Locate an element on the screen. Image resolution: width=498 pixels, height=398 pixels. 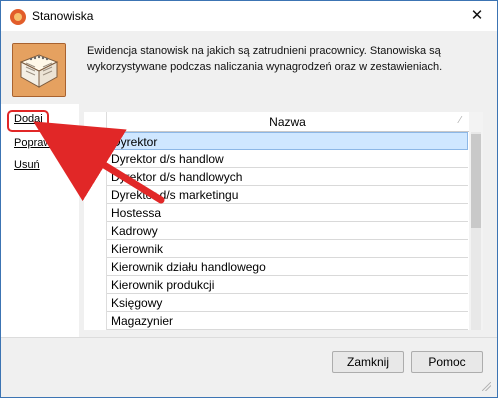
row-cell-name: Kadrowy is located at coordinates (287, 231).